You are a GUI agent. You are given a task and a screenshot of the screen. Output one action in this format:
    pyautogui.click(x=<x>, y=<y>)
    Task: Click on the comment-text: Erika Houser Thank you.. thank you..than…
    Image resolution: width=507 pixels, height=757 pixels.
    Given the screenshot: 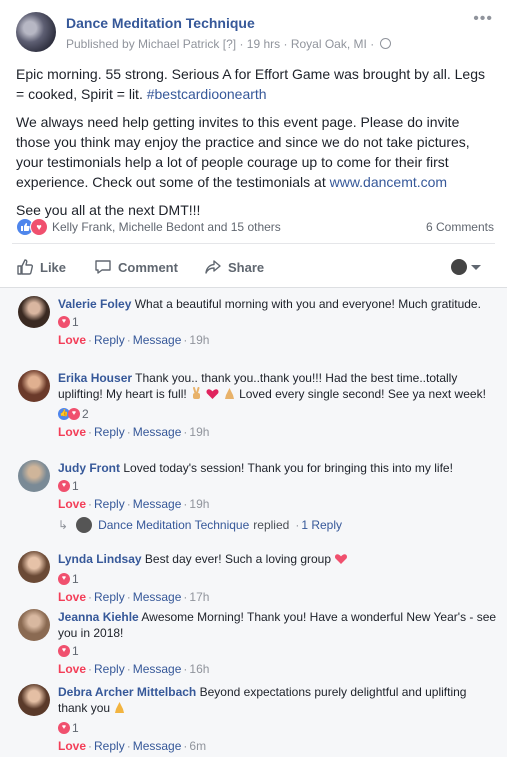 What is the action you would take?
    pyautogui.click(x=278, y=387)
    